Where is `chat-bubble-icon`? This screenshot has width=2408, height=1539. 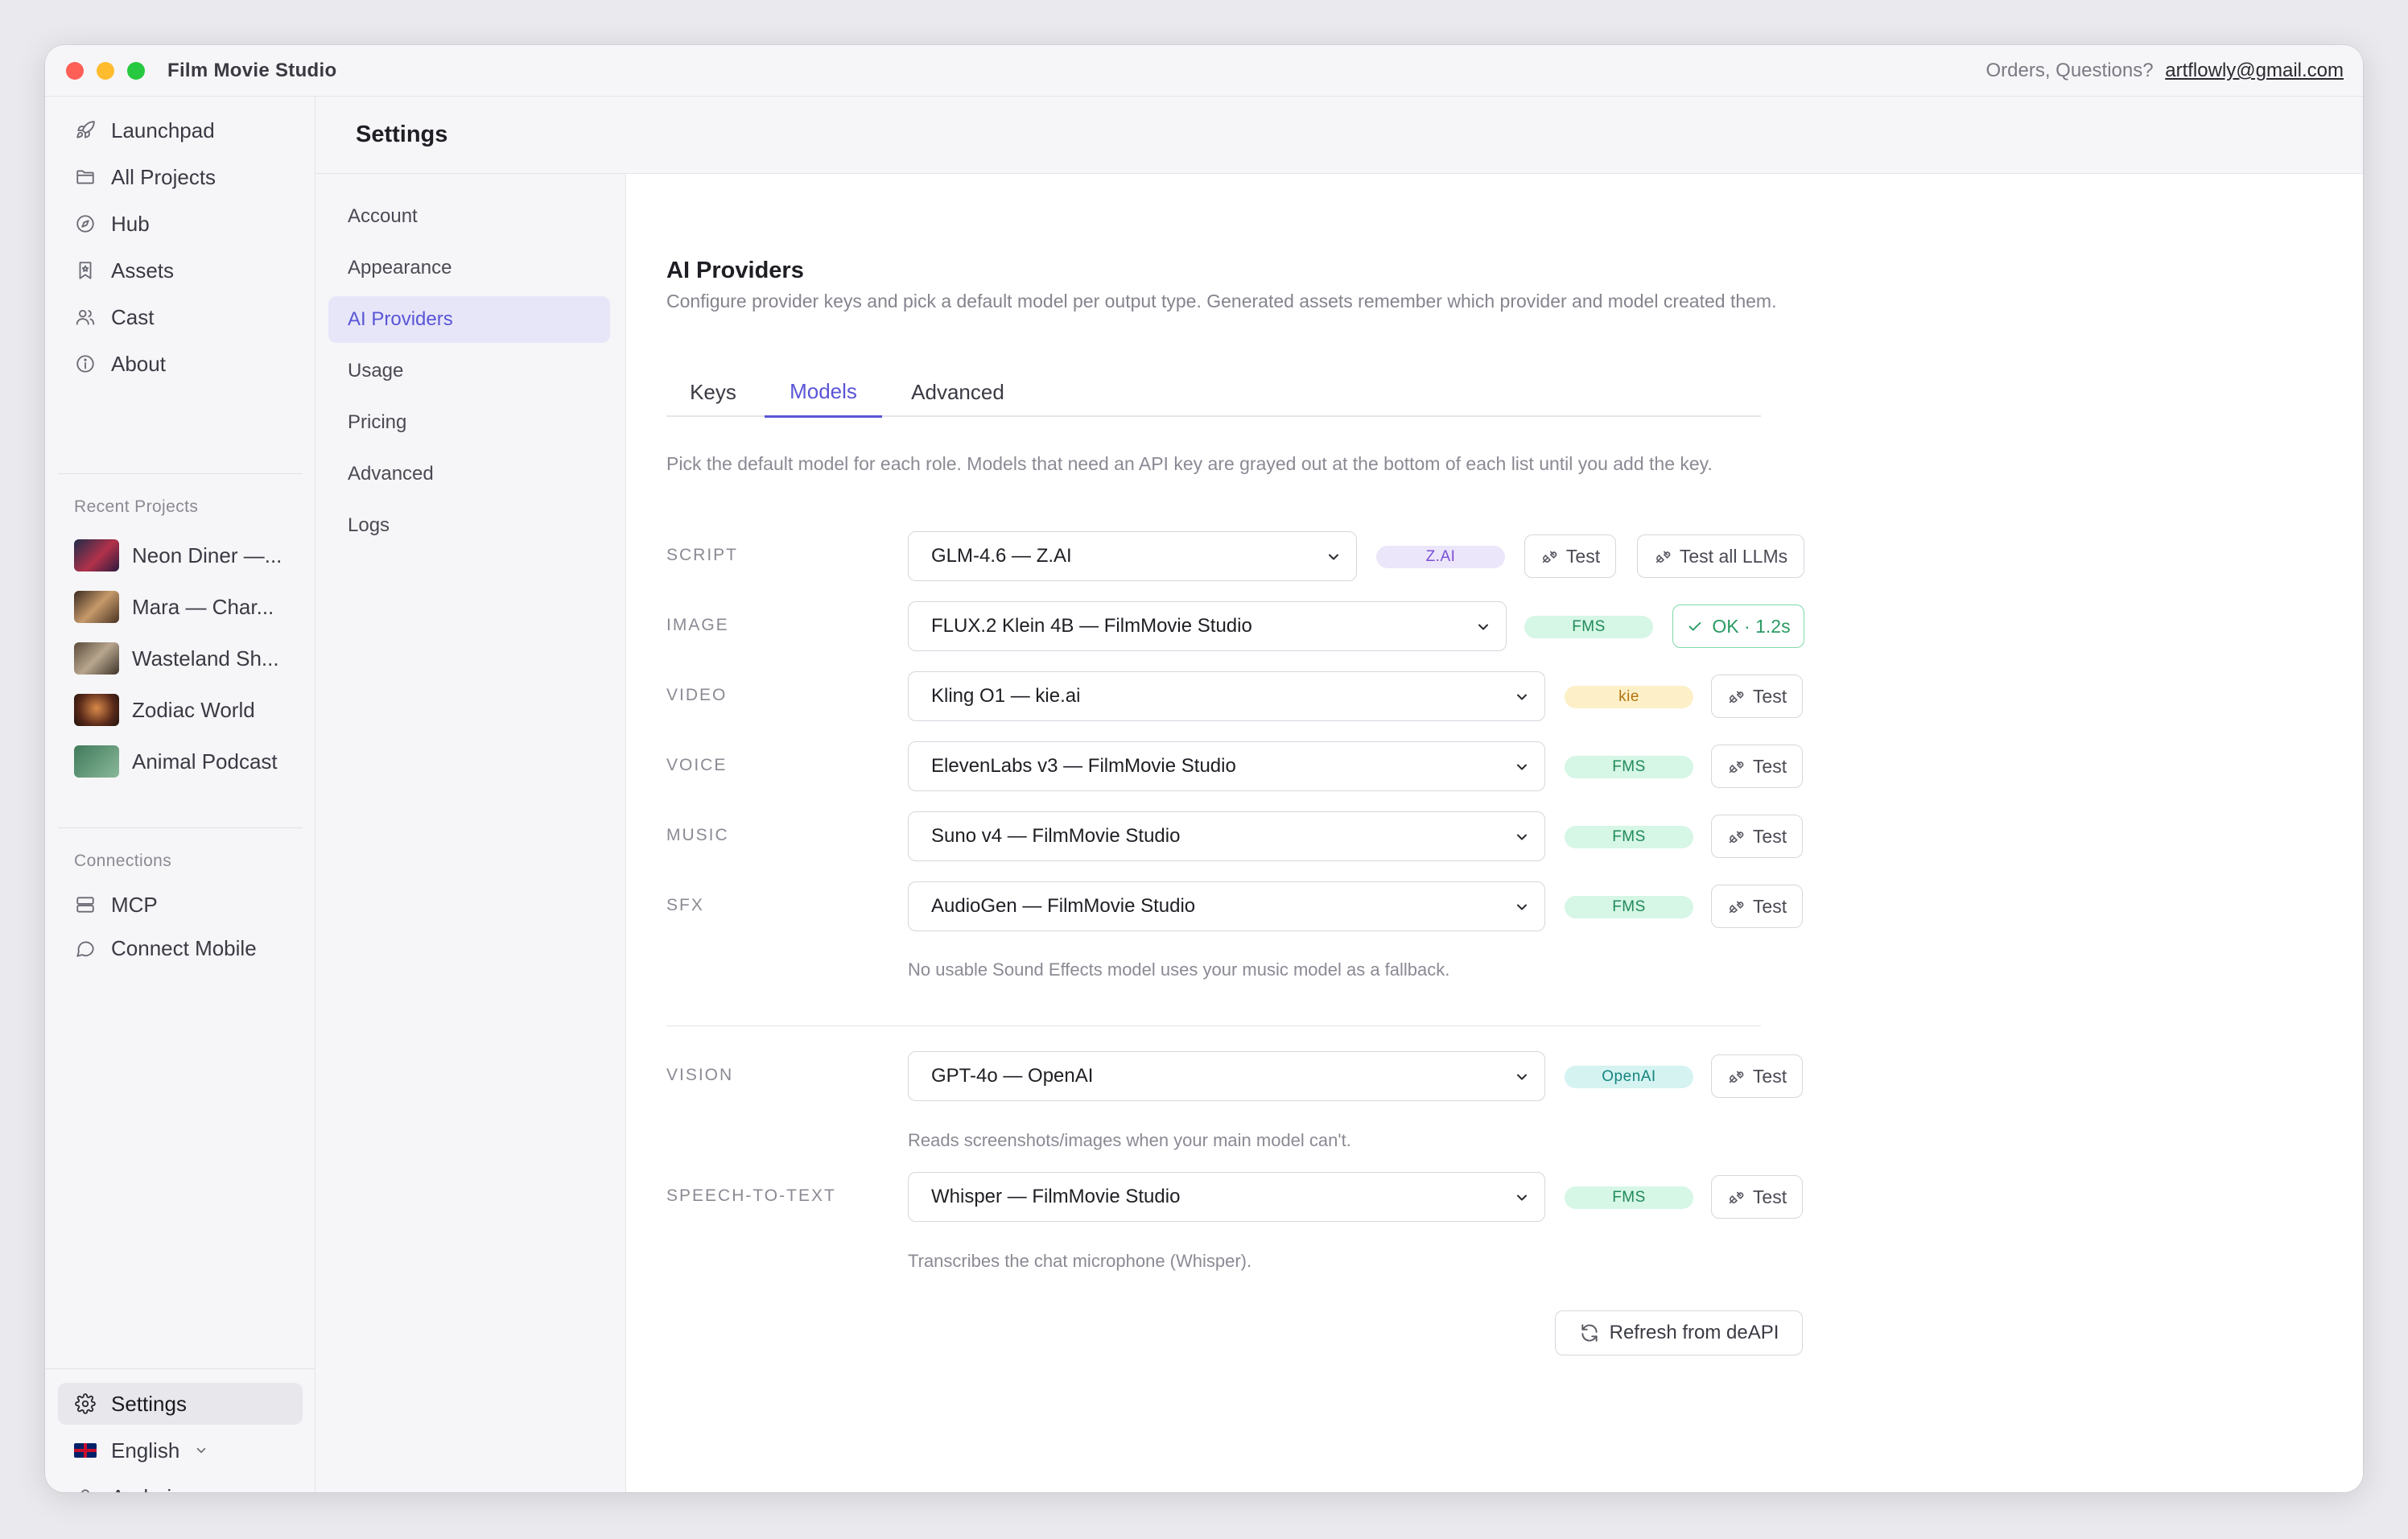
chat-bubble-icon is located at coordinates (85, 948).